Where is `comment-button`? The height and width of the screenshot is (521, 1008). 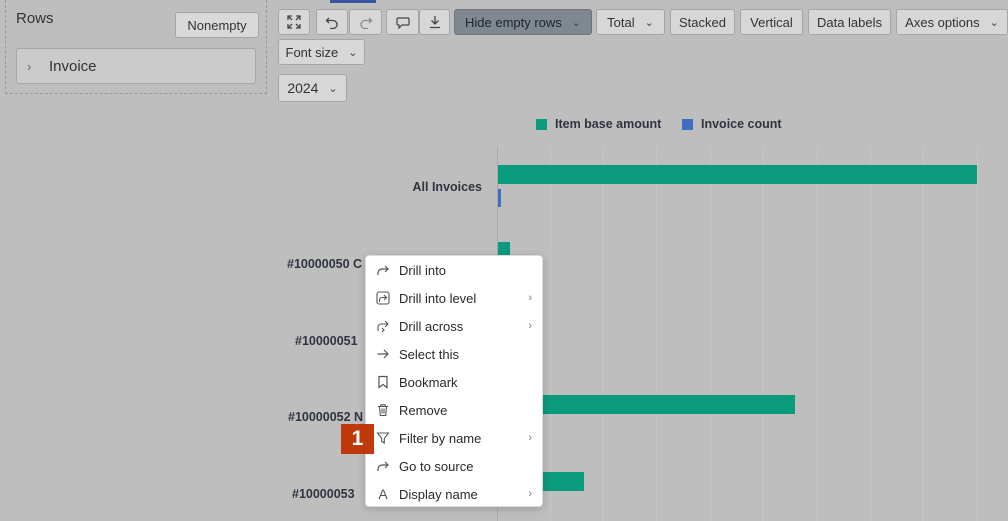
comment-button is located at coordinates (402, 22).